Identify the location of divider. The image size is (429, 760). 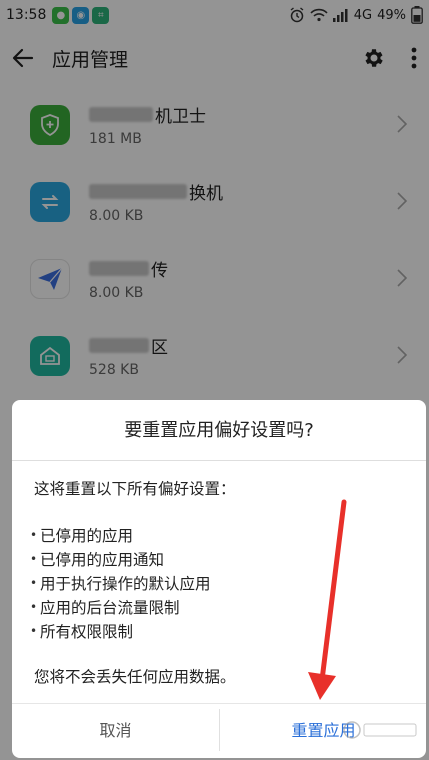
(219, 460).